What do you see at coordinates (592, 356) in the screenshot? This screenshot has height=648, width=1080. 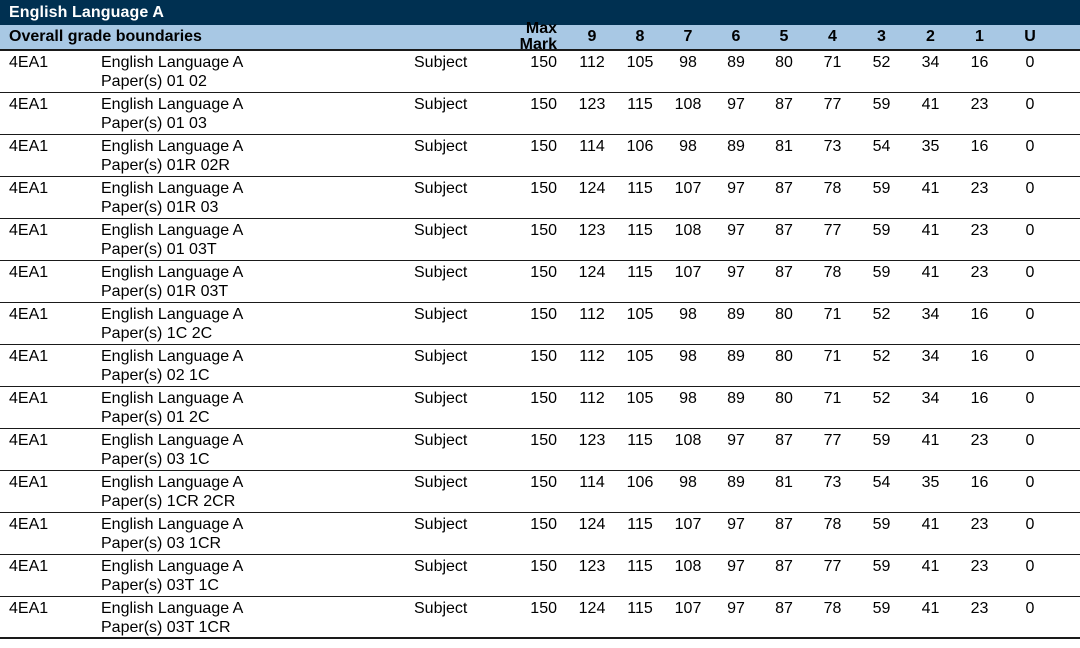 I see `row-grade-9: 112` at bounding box center [592, 356].